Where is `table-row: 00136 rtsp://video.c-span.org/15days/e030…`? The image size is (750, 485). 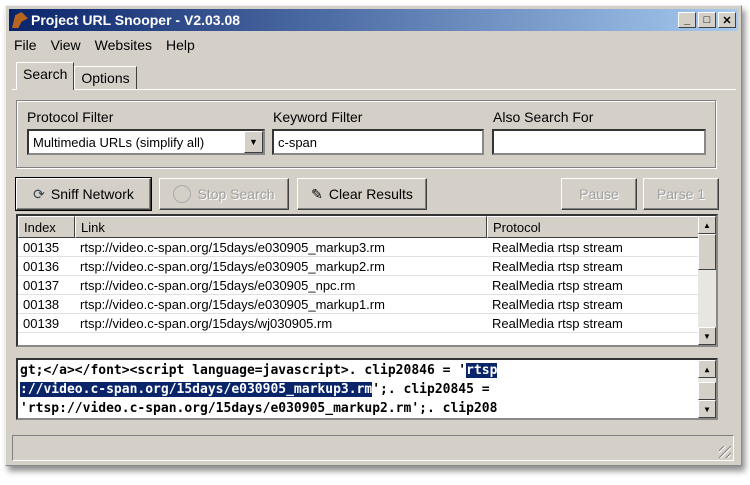 table-row: 00136 rtsp://video.c-span.org/15days/e030… is located at coordinates (367, 266).